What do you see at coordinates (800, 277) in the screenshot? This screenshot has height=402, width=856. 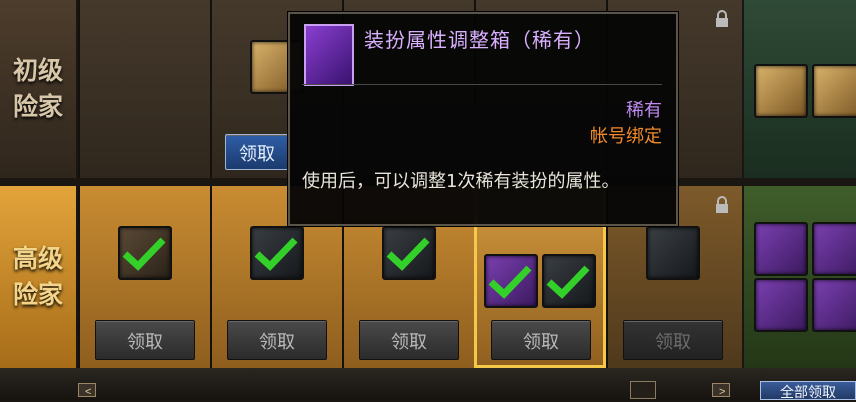 I see `side-rewards-bottom` at bounding box center [800, 277].